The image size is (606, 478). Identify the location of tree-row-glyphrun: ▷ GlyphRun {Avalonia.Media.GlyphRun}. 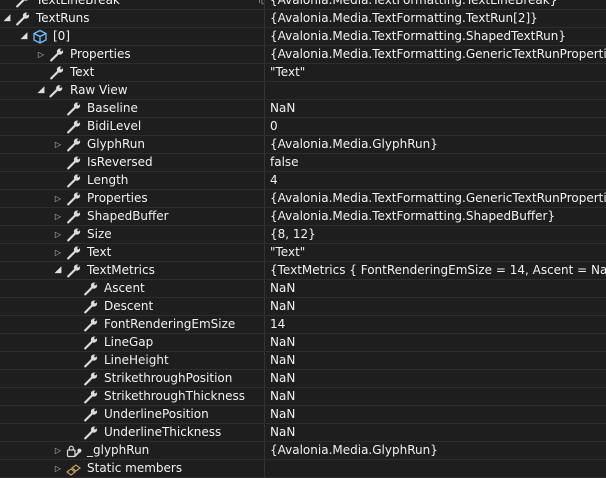
(303, 145).